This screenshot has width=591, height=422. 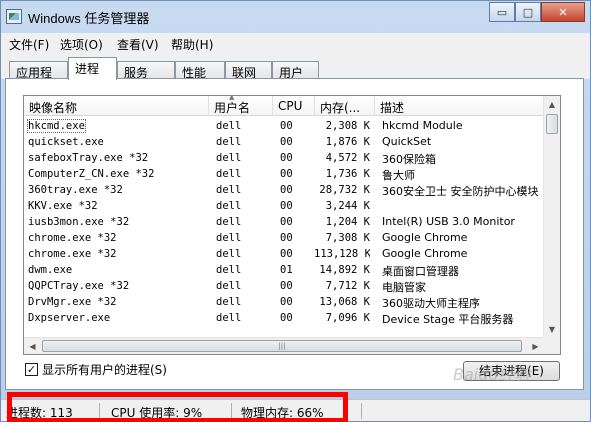 What do you see at coordinates (535, 346) in the screenshot?
I see `scroll-right-icon: ▶` at bounding box center [535, 346].